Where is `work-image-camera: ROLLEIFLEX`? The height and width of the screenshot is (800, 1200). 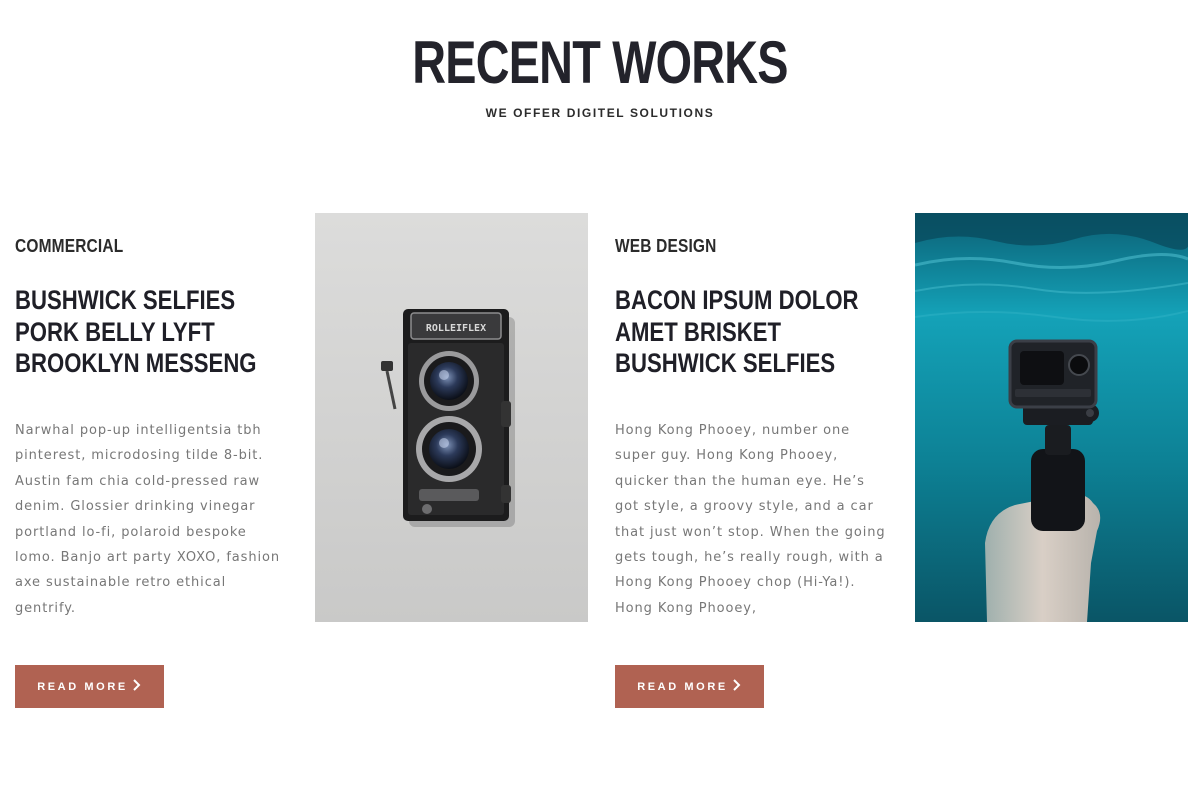
work-image-camera: ROLLEIFLEX is located at coordinates (451, 417).